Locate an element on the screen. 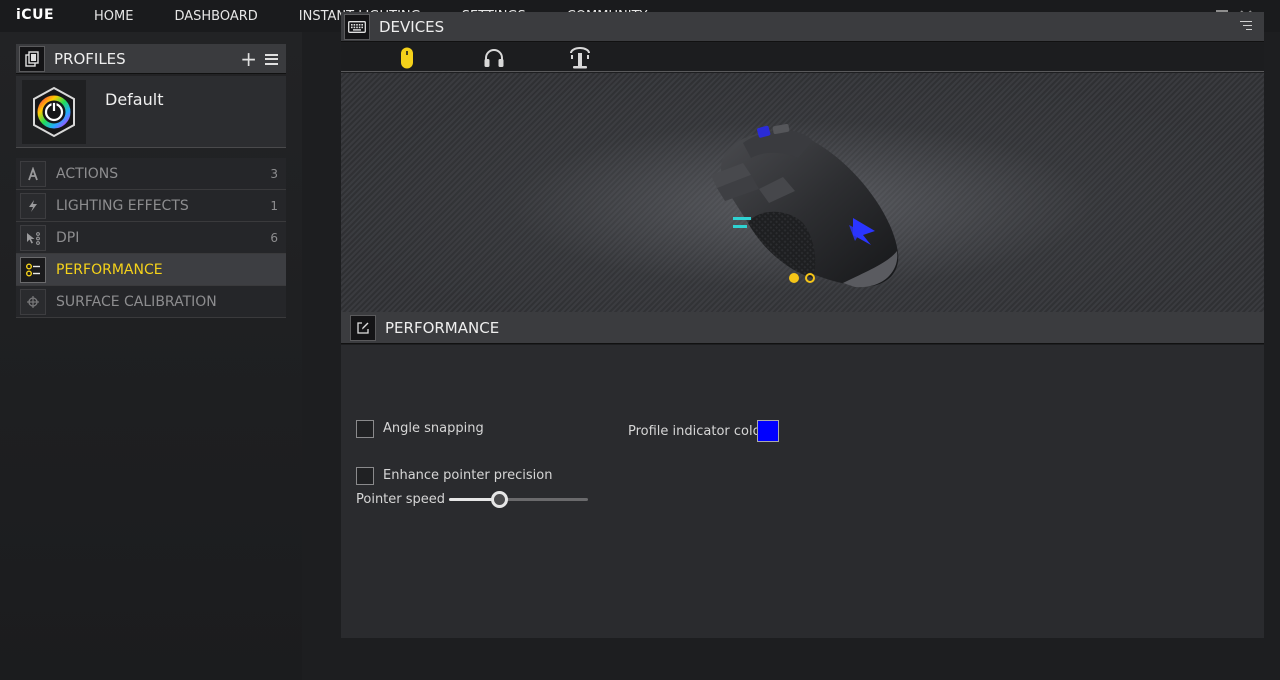 This screenshot has height=680, width=1280. performance-icon is located at coordinates (33, 269).